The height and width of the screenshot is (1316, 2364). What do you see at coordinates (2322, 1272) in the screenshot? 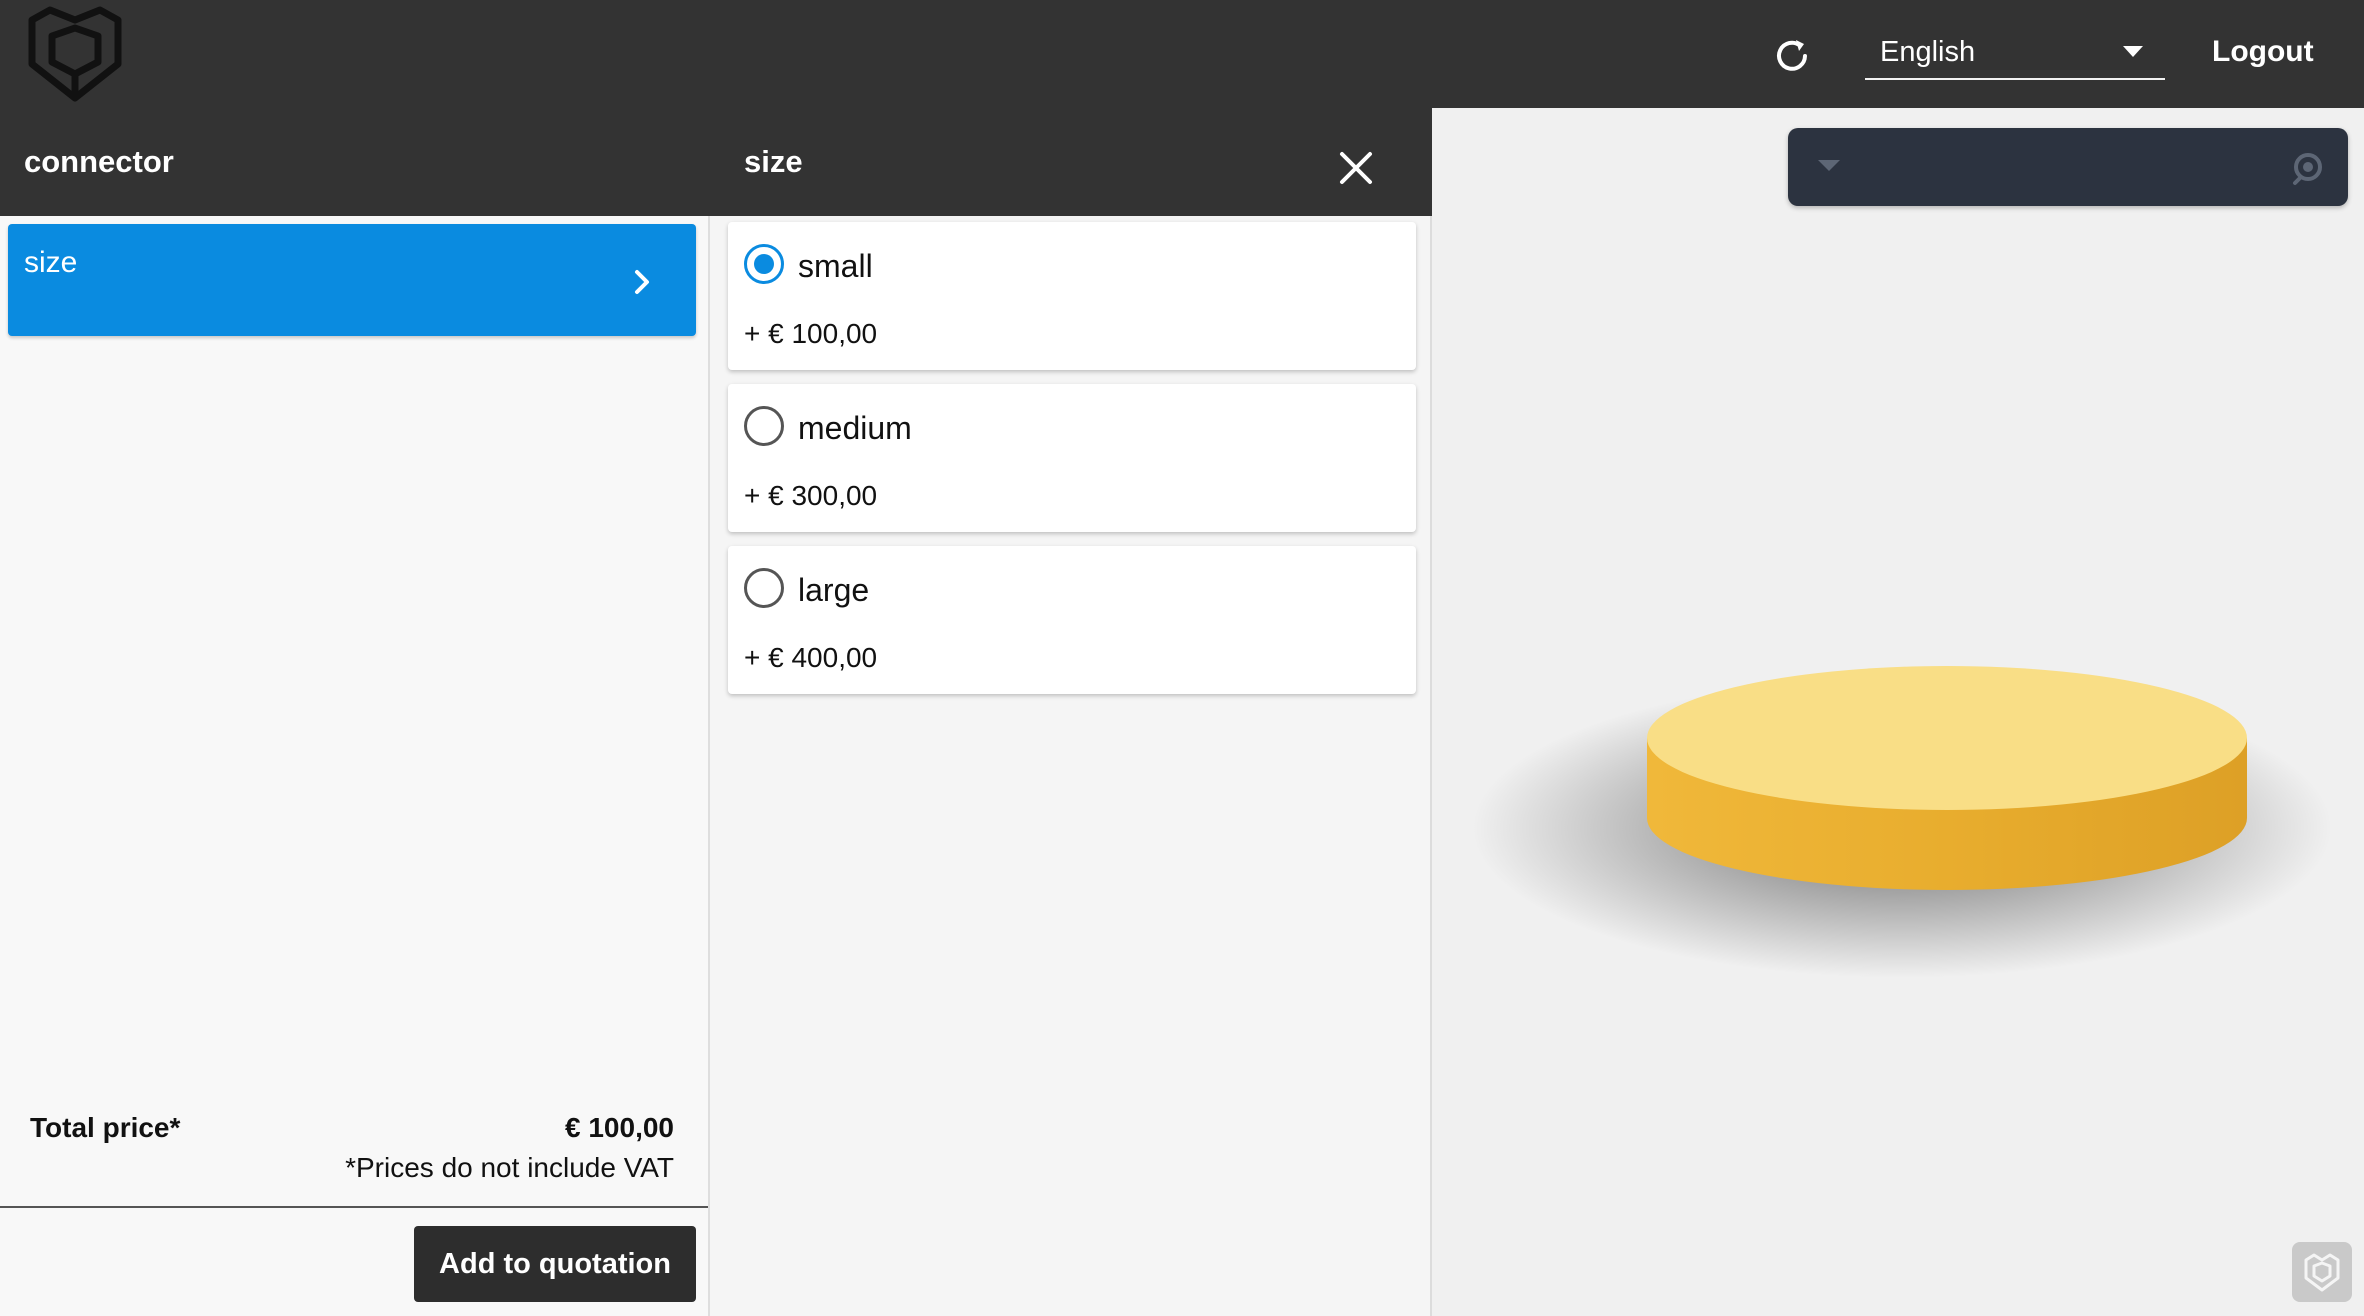
I see `logo-watermark-icon` at bounding box center [2322, 1272].